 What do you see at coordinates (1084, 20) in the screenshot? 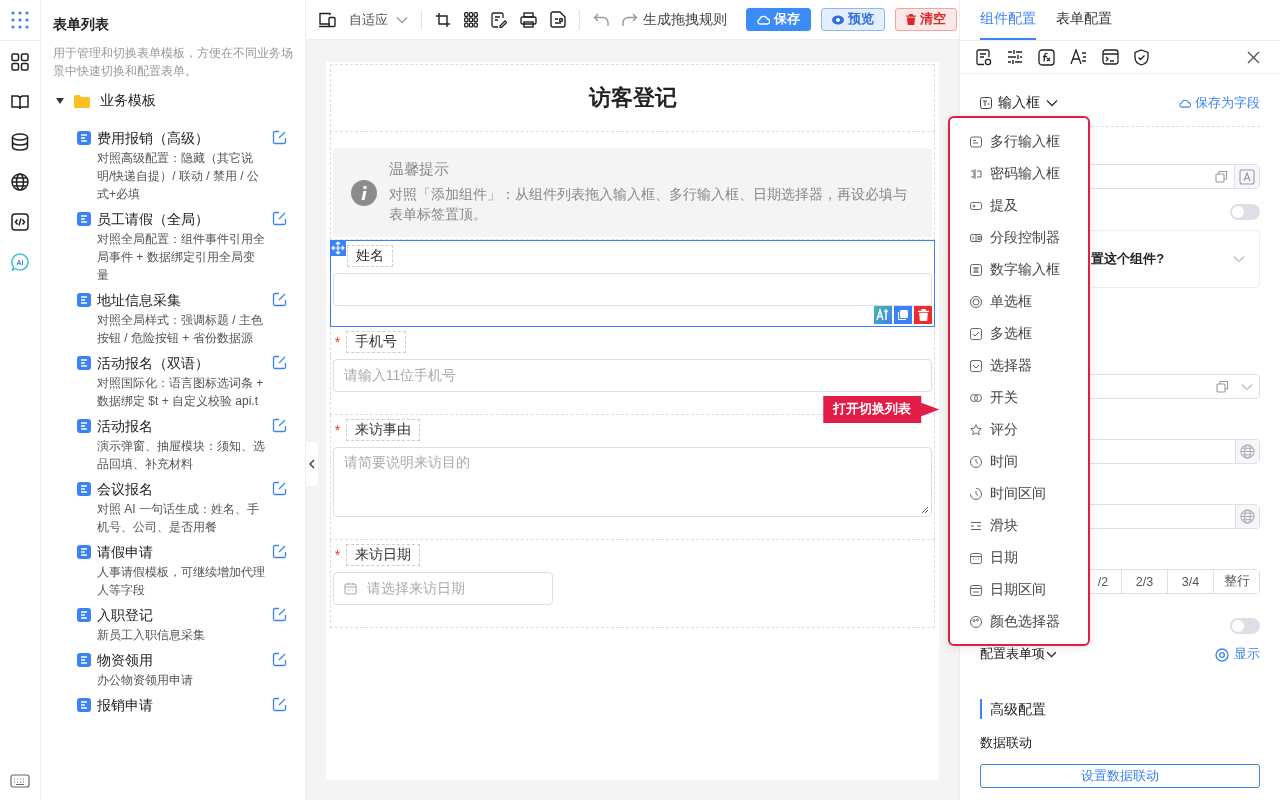
I see `panel-tab: 表单配置` at bounding box center [1084, 20].